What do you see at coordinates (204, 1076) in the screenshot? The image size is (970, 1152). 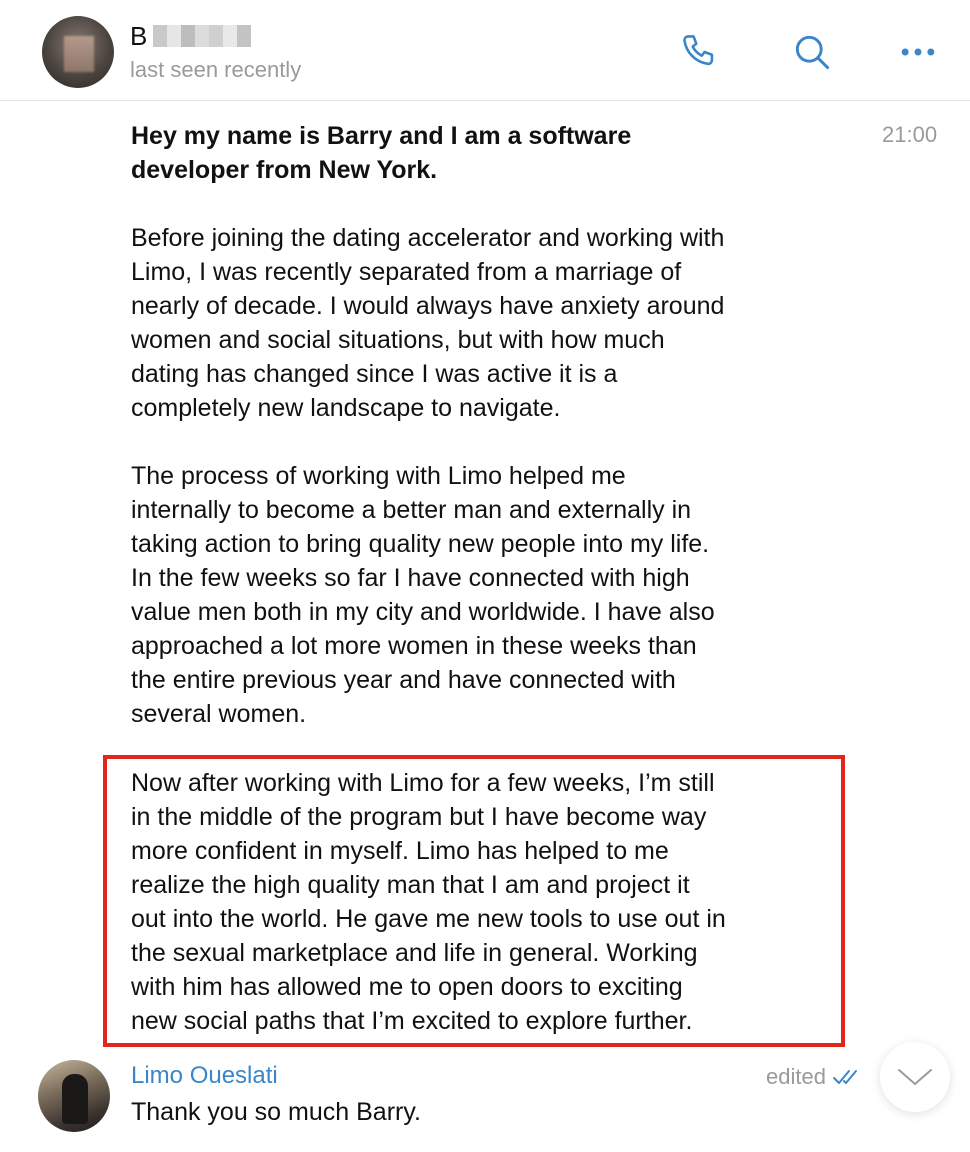 I see `reply-author-name: Limo Oueslati` at bounding box center [204, 1076].